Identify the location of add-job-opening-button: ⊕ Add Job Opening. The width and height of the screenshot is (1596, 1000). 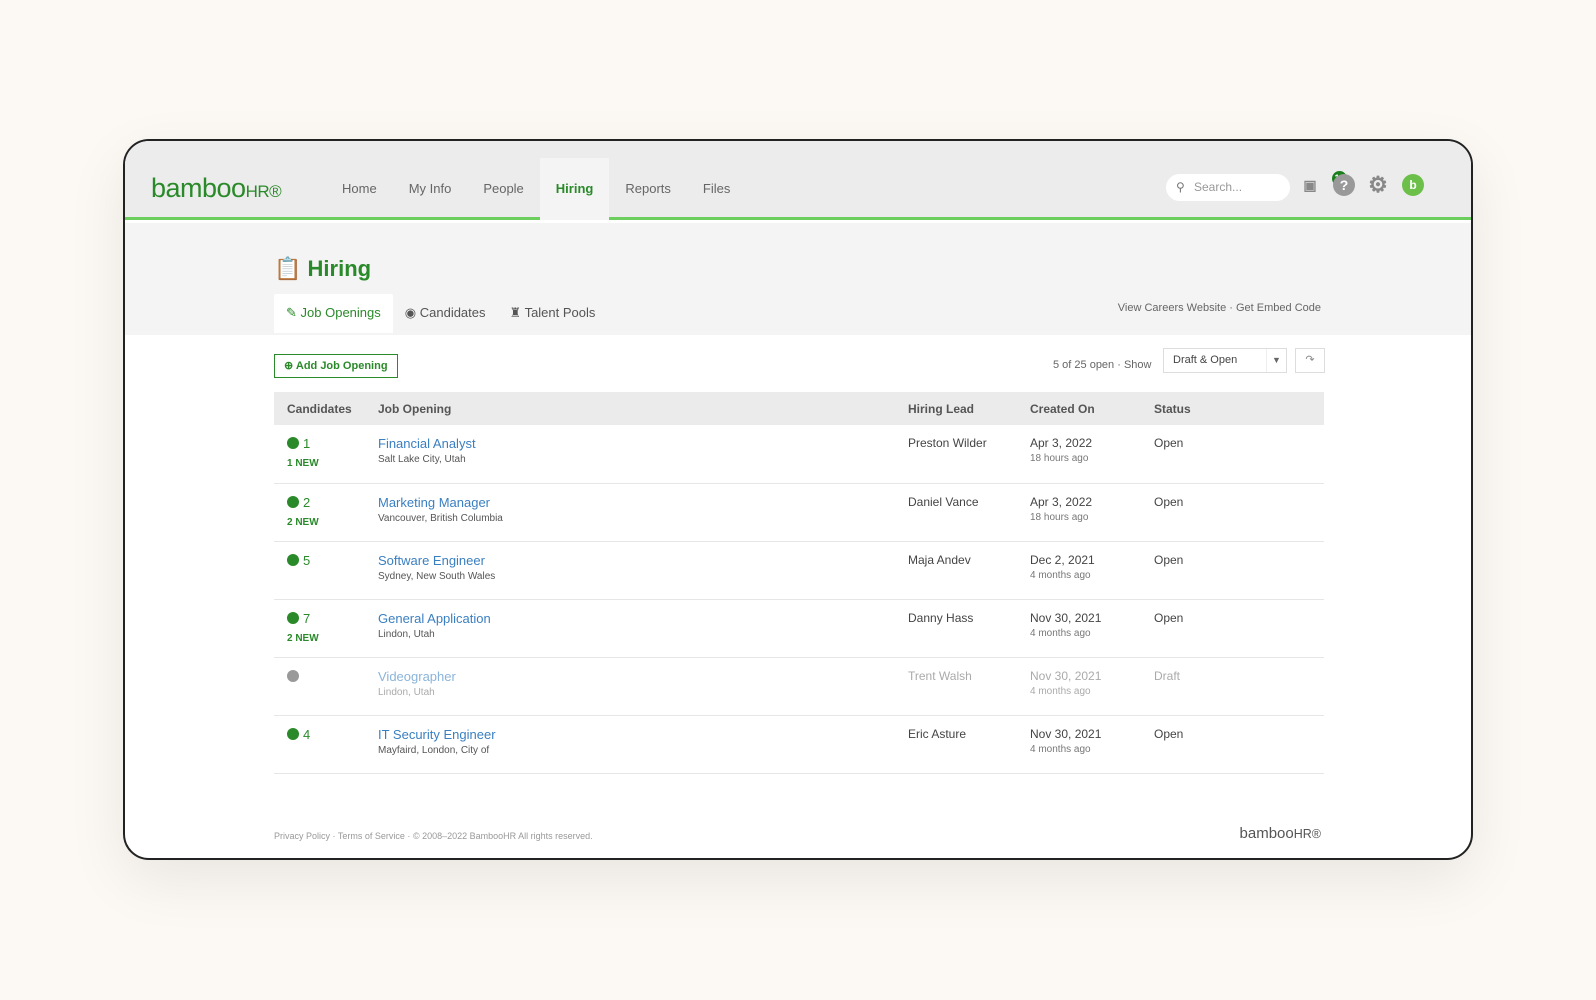
(336, 366).